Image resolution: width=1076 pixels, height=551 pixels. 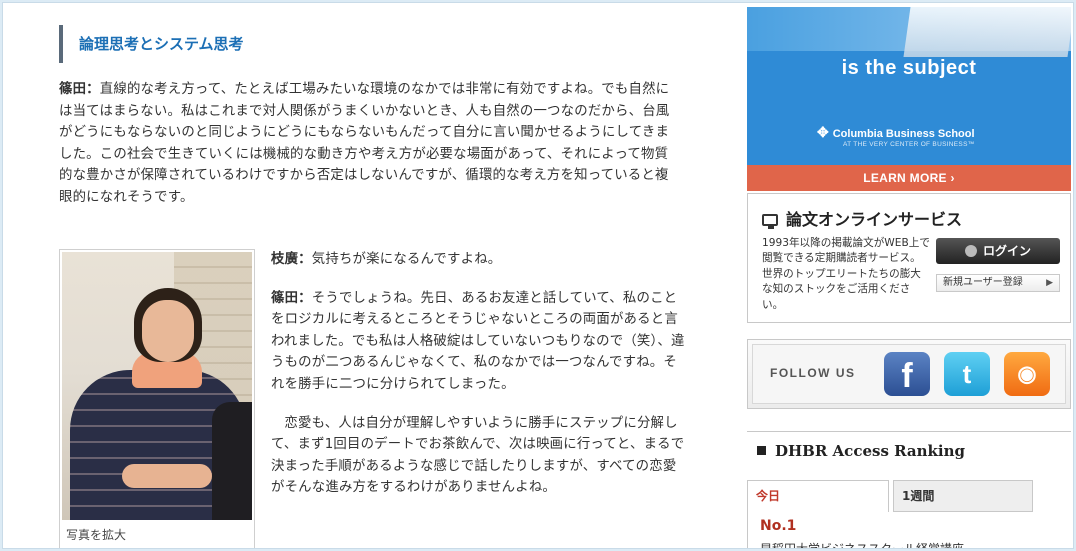 What do you see at coordinates (983, 282) in the screenshot?
I see `register-label: 新規ユーザー登録` at bounding box center [983, 282].